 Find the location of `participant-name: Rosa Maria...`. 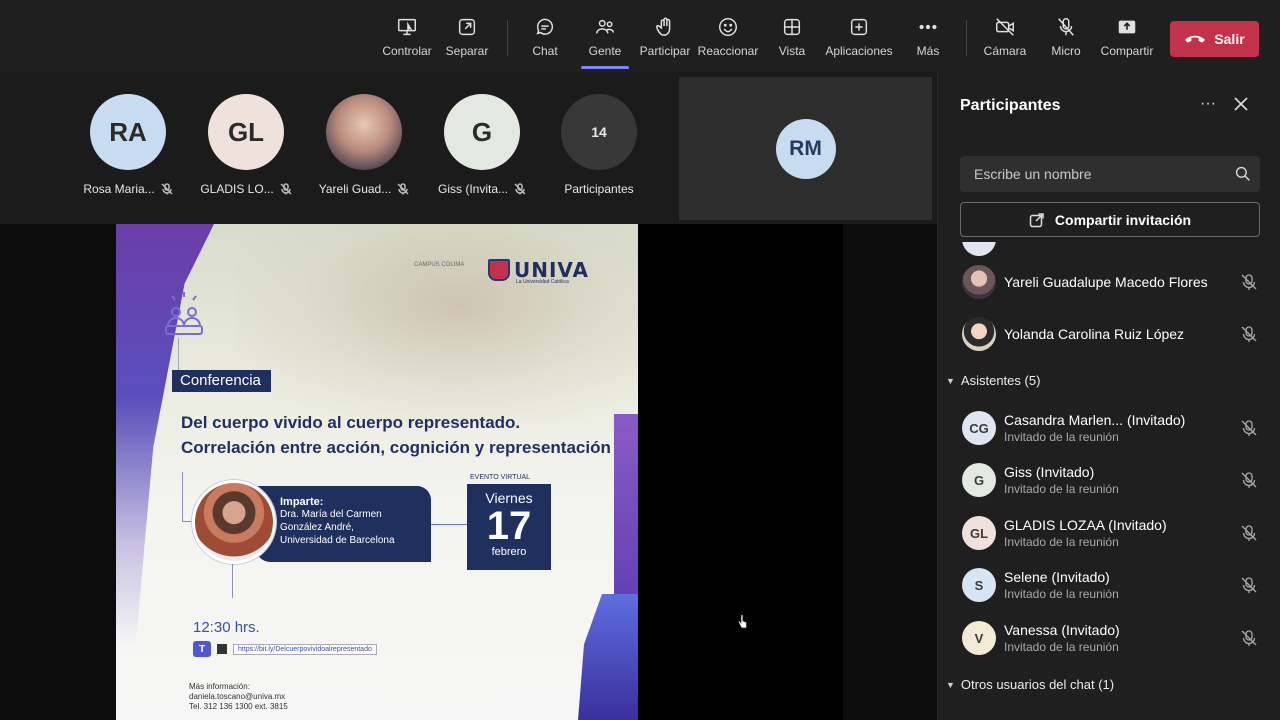

participant-name: Rosa Maria... is located at coordinates (119, 189).